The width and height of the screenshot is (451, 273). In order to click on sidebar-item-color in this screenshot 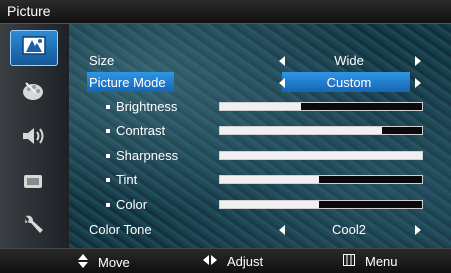, I will do `click(33, 93)`.